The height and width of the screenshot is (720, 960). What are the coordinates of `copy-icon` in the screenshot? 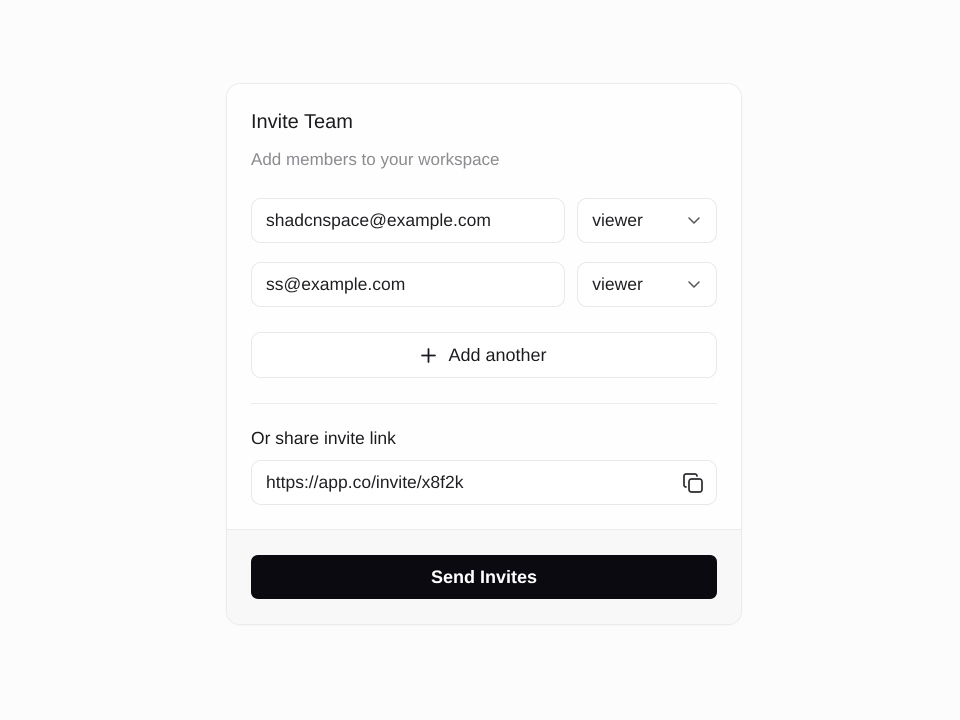 It's located at (693, 483).